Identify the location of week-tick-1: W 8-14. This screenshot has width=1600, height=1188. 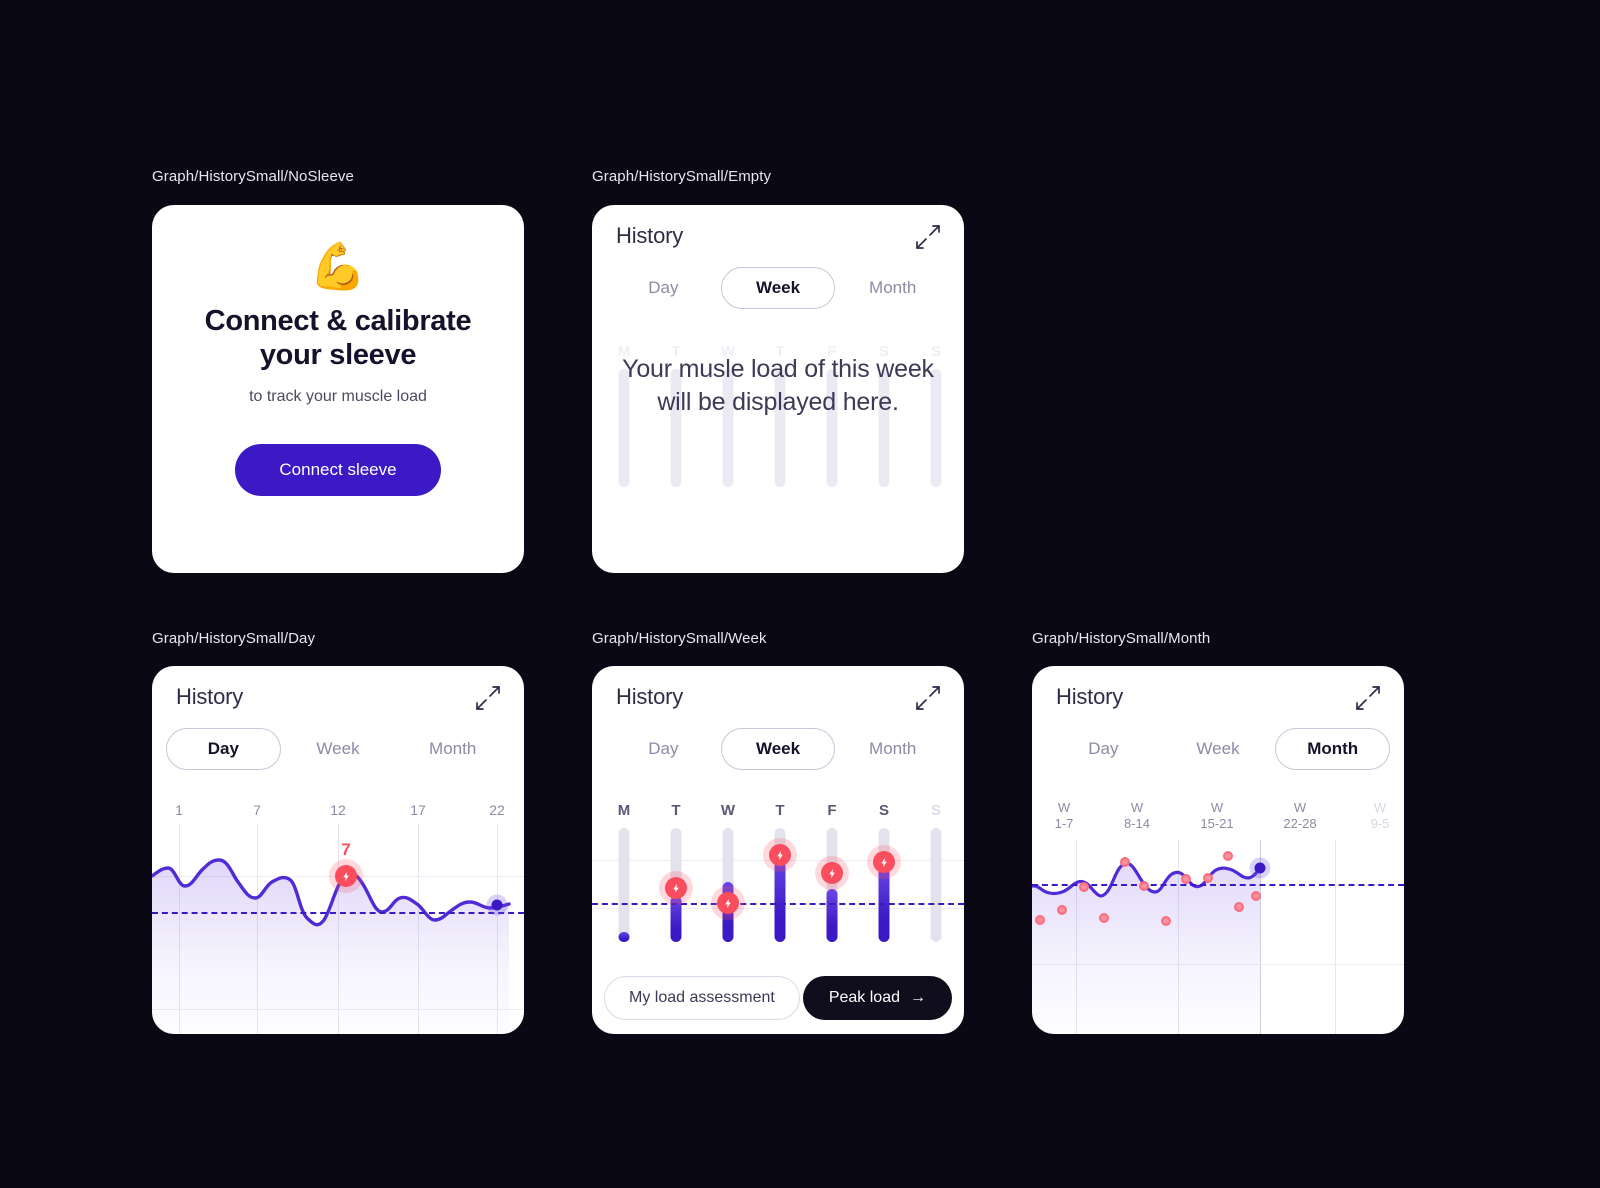
(1137, 816).